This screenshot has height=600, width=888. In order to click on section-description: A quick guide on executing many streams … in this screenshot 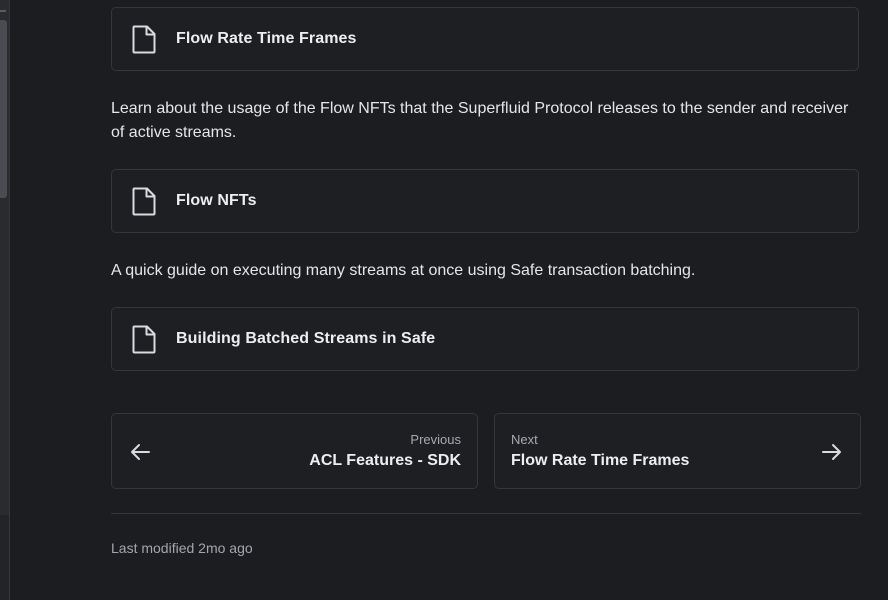, I will do `click(403, 270)`.